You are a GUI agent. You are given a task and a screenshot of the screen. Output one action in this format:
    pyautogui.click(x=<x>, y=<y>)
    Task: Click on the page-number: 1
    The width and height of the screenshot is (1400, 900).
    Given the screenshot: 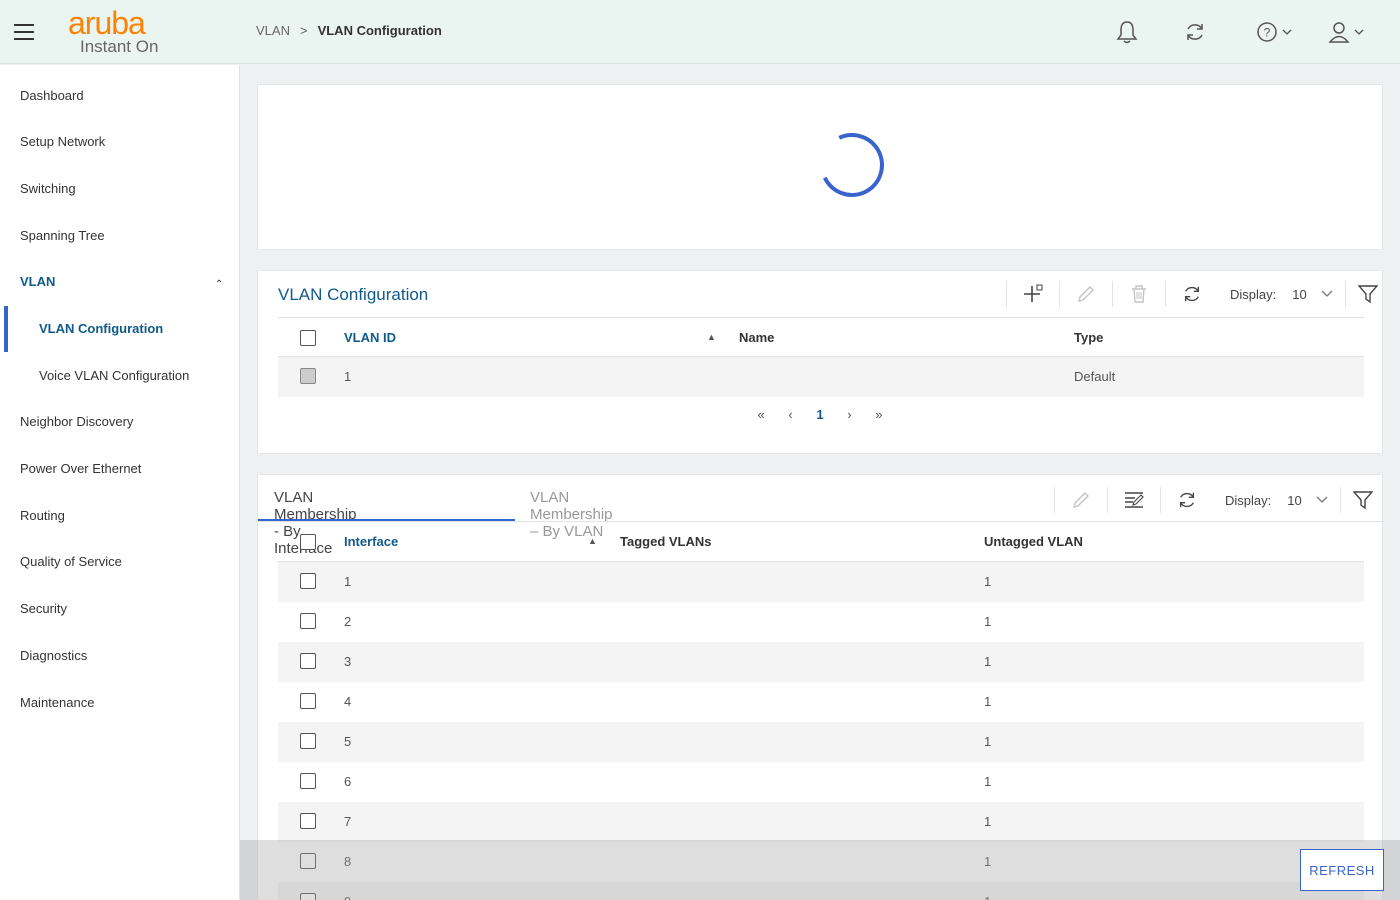 What is the action you would take?
    pyautogui.click(x=819, y=414)
    